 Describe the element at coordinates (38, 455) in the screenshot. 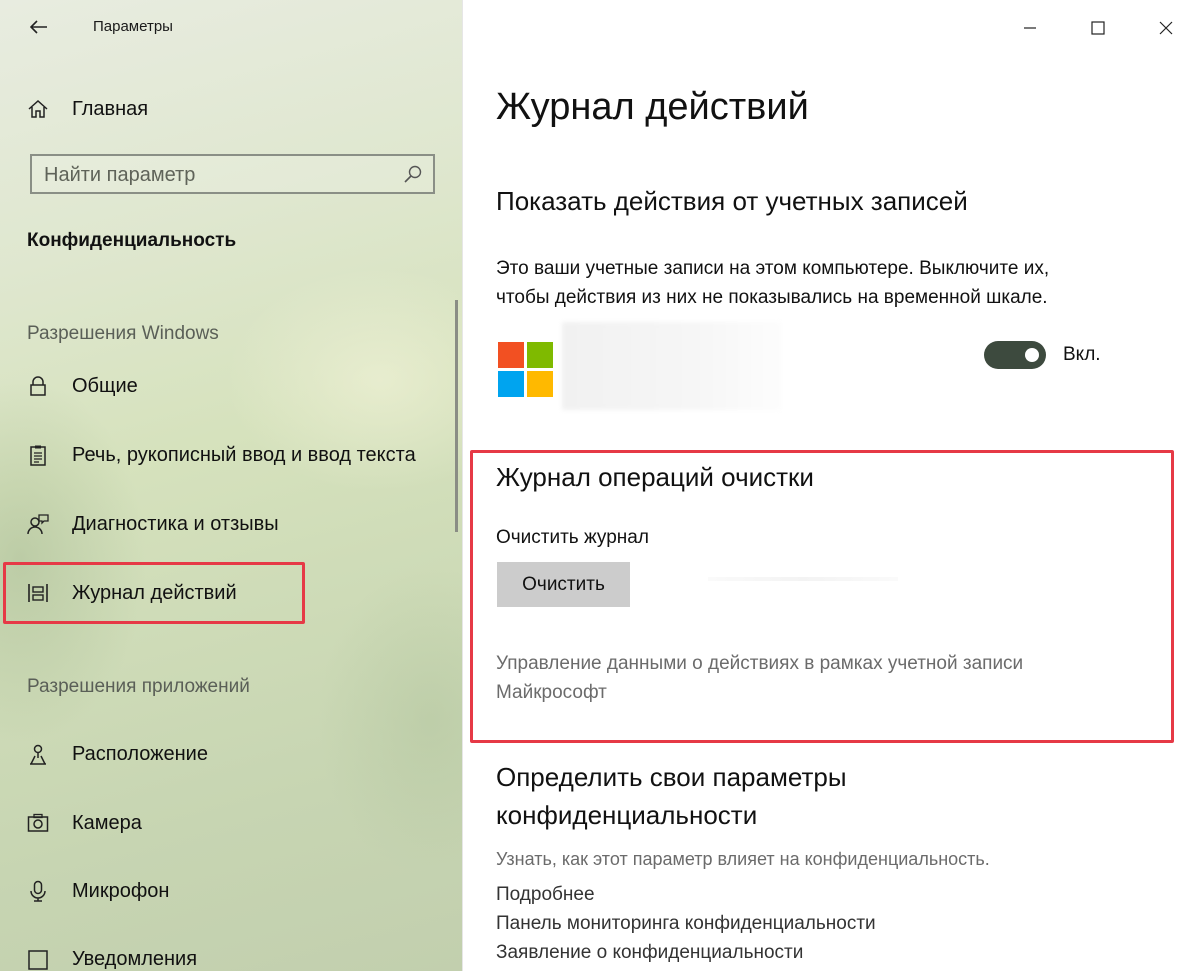

I see `clipboard-icon` at that location.